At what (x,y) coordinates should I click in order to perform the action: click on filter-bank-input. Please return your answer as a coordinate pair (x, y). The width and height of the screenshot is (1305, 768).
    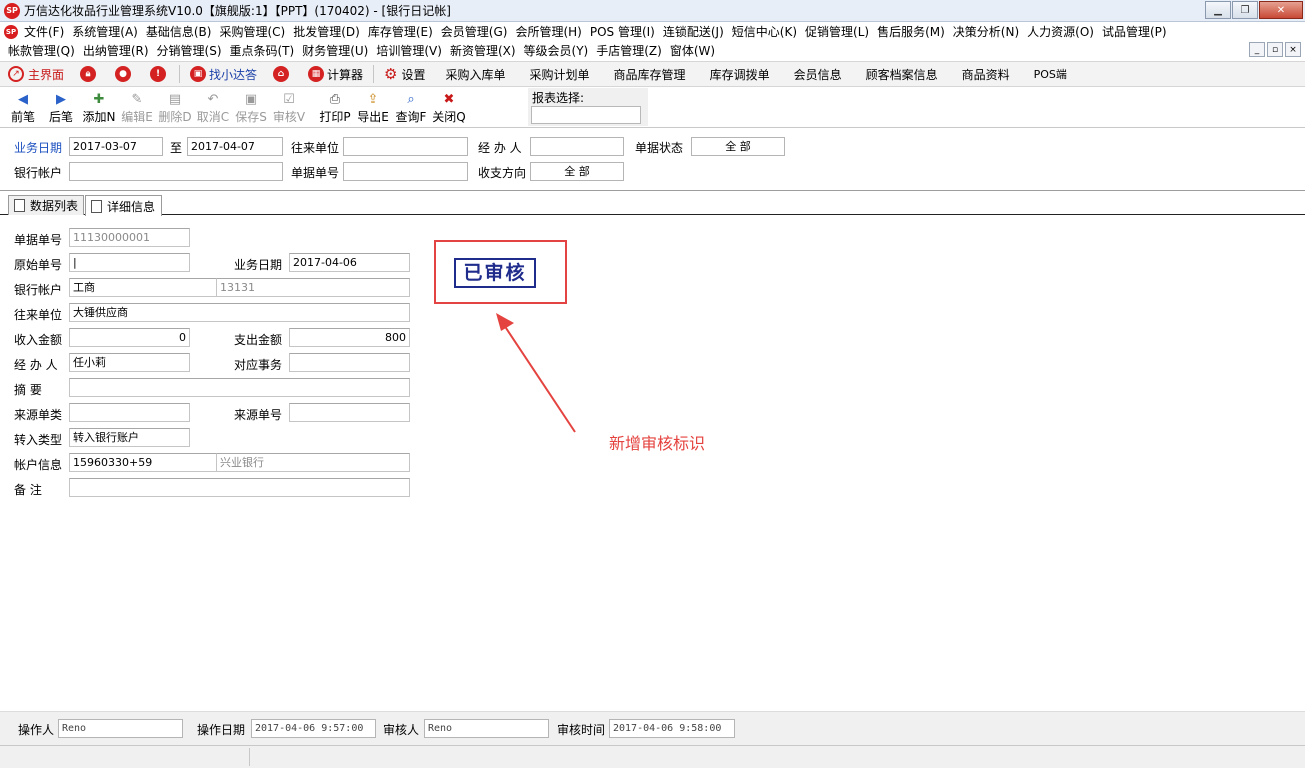
    Looking at the image, I should click on (176, 171).